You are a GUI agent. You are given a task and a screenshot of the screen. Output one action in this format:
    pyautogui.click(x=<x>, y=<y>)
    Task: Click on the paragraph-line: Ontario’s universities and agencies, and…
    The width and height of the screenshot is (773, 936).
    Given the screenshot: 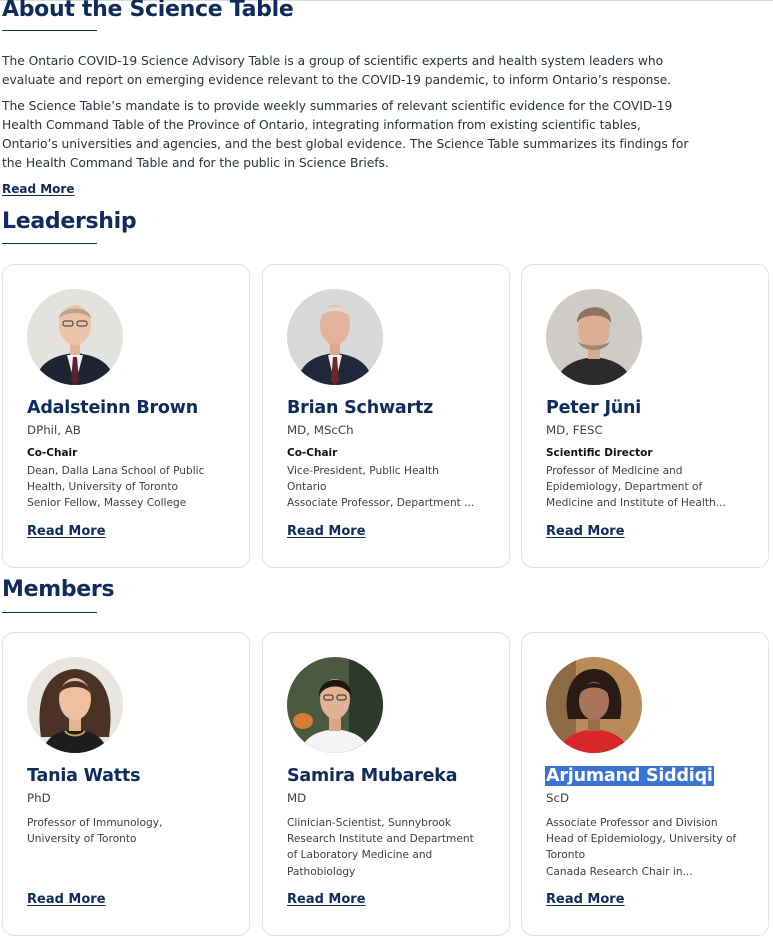 What is the action you would take?
    pyautogui.click(x=345, y=144)
    